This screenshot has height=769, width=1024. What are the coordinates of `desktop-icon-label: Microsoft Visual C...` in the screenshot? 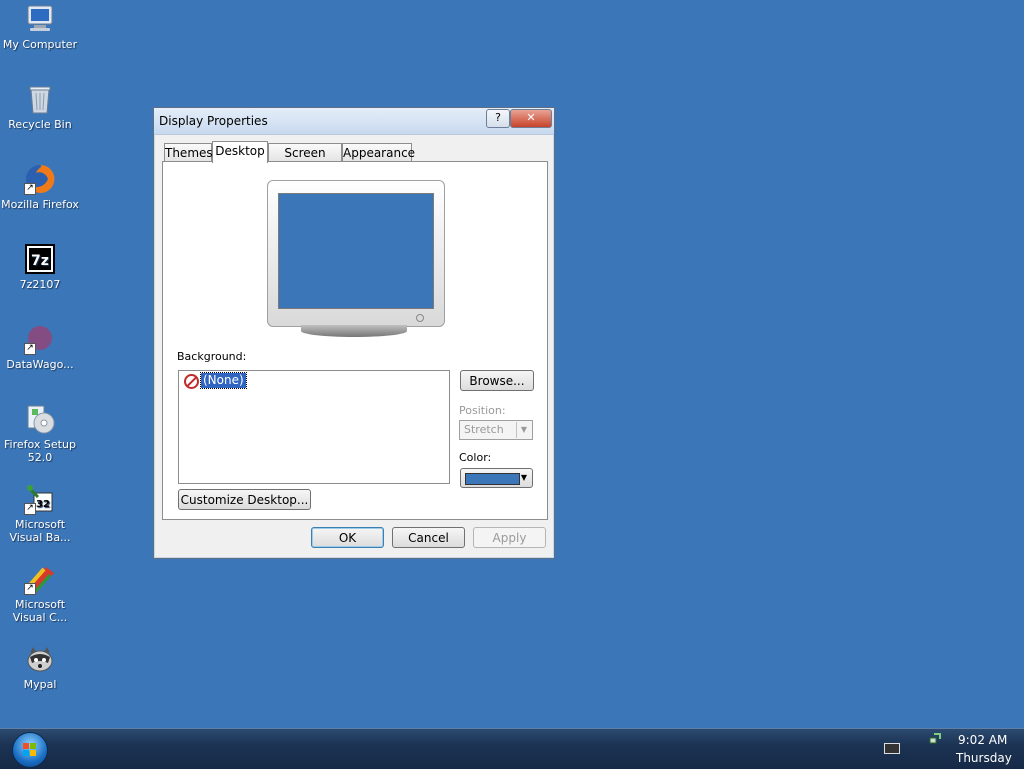 It's located at (40, 611).